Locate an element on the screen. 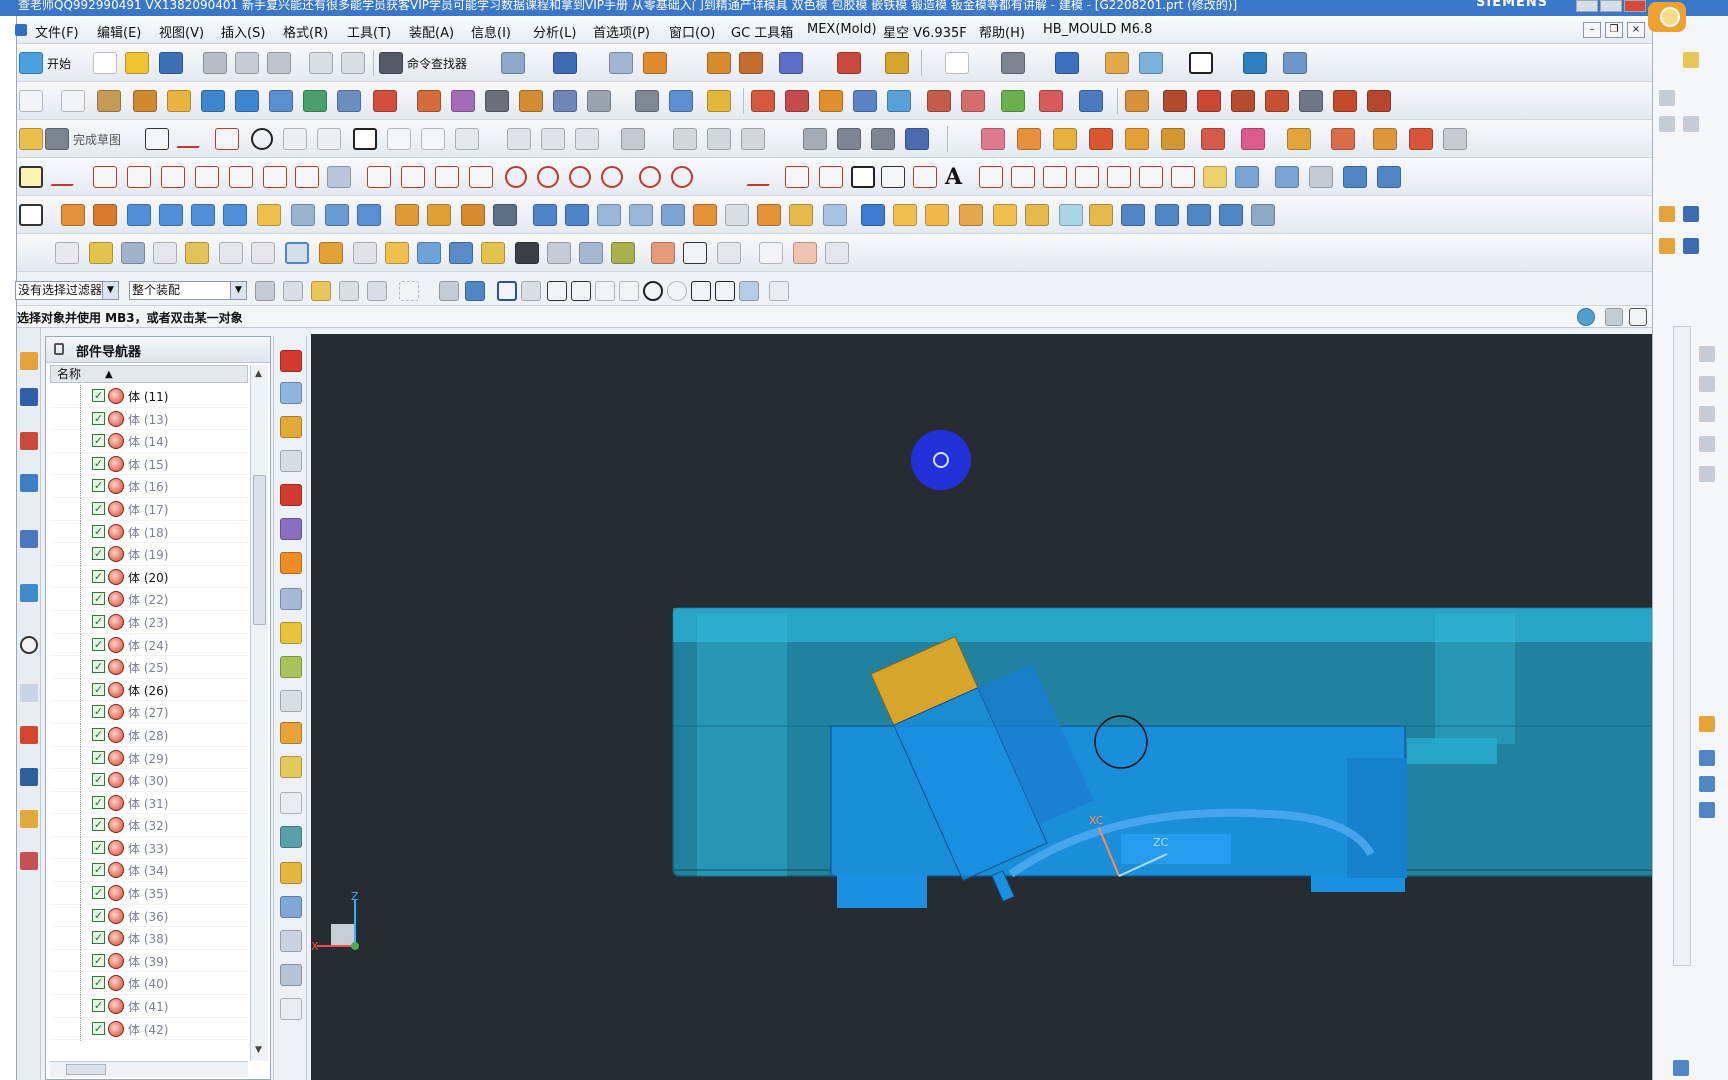 The width and height of the screenshot is (1728, 1080). secondary-scrollbar is located at coordinates (1682, 646).